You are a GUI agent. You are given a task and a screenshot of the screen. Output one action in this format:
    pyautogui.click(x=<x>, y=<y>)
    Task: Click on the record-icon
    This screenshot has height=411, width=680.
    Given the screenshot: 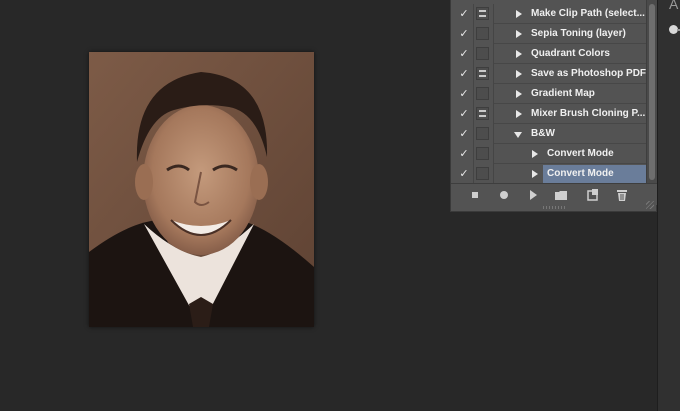 What is the action you would take?
    pyautogui.click(x=504, y=195)
    